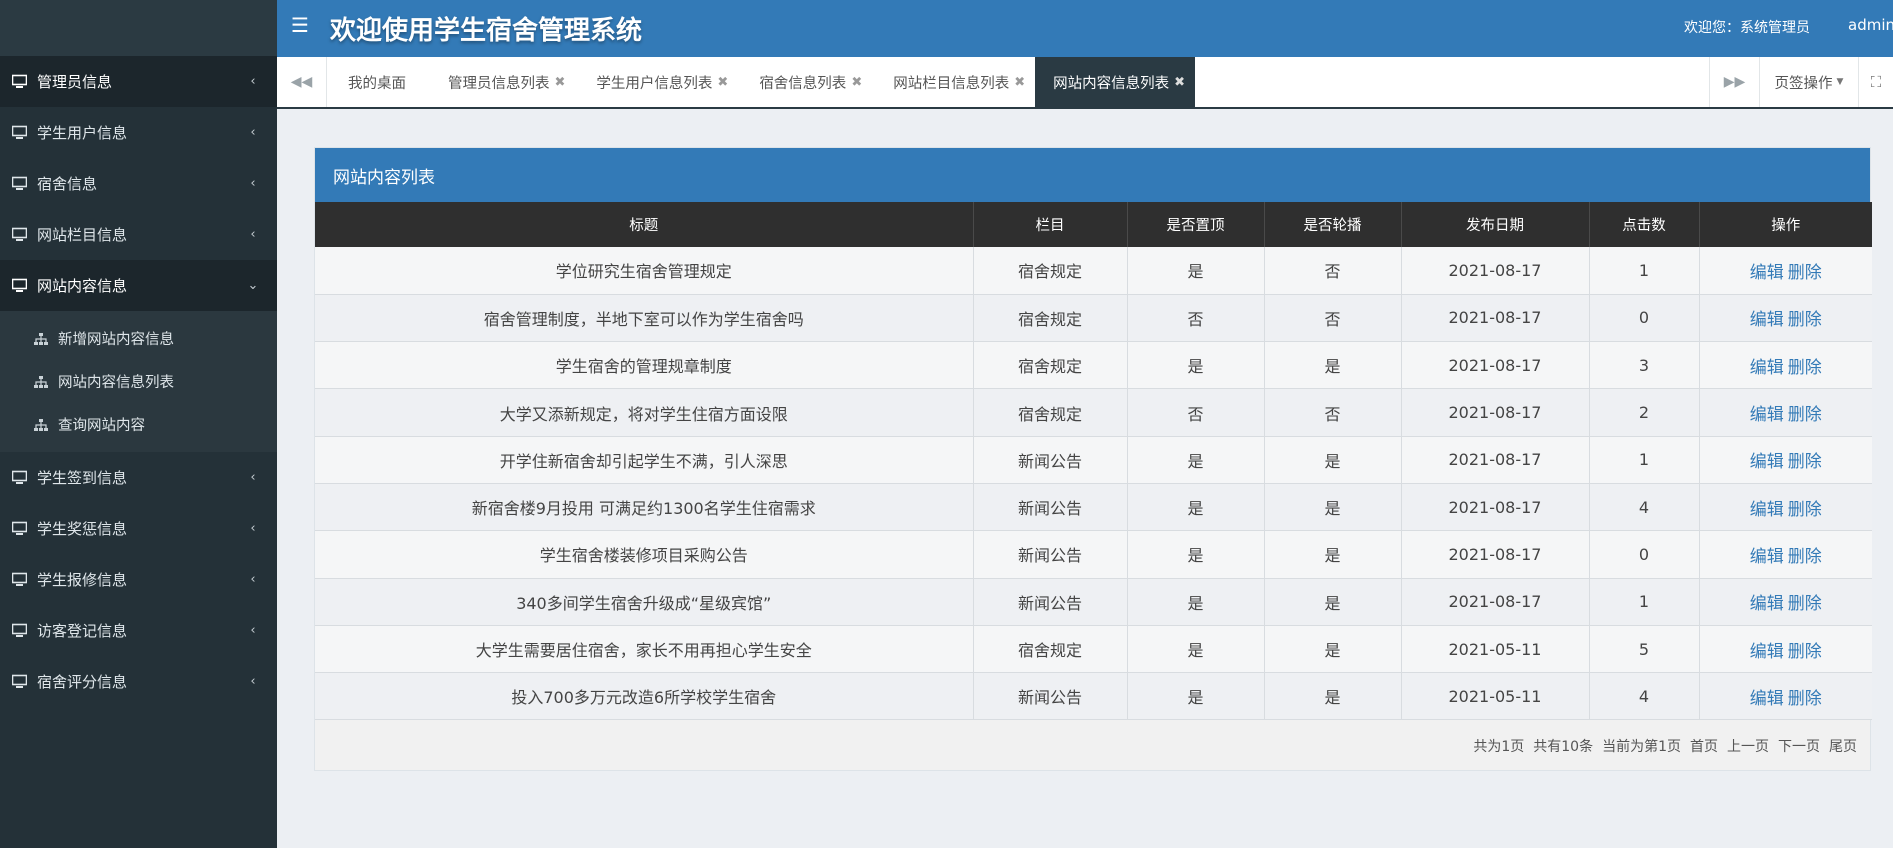 The height and width of the screenshot is (848, 1893). I want to click on sidebar-item-admin-info: 管理员信息 ‹, so click(138, 81).